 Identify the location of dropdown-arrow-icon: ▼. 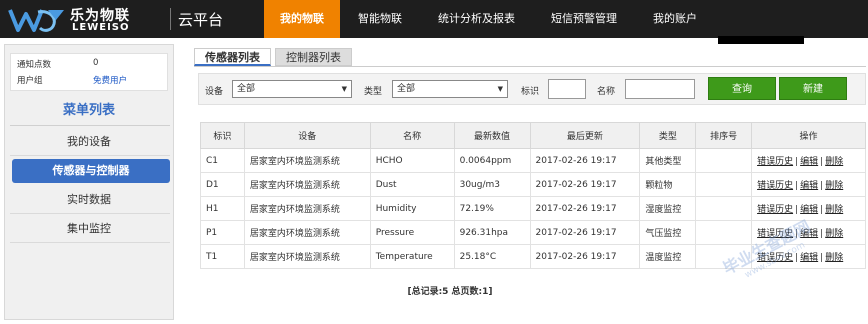
(344, 89).